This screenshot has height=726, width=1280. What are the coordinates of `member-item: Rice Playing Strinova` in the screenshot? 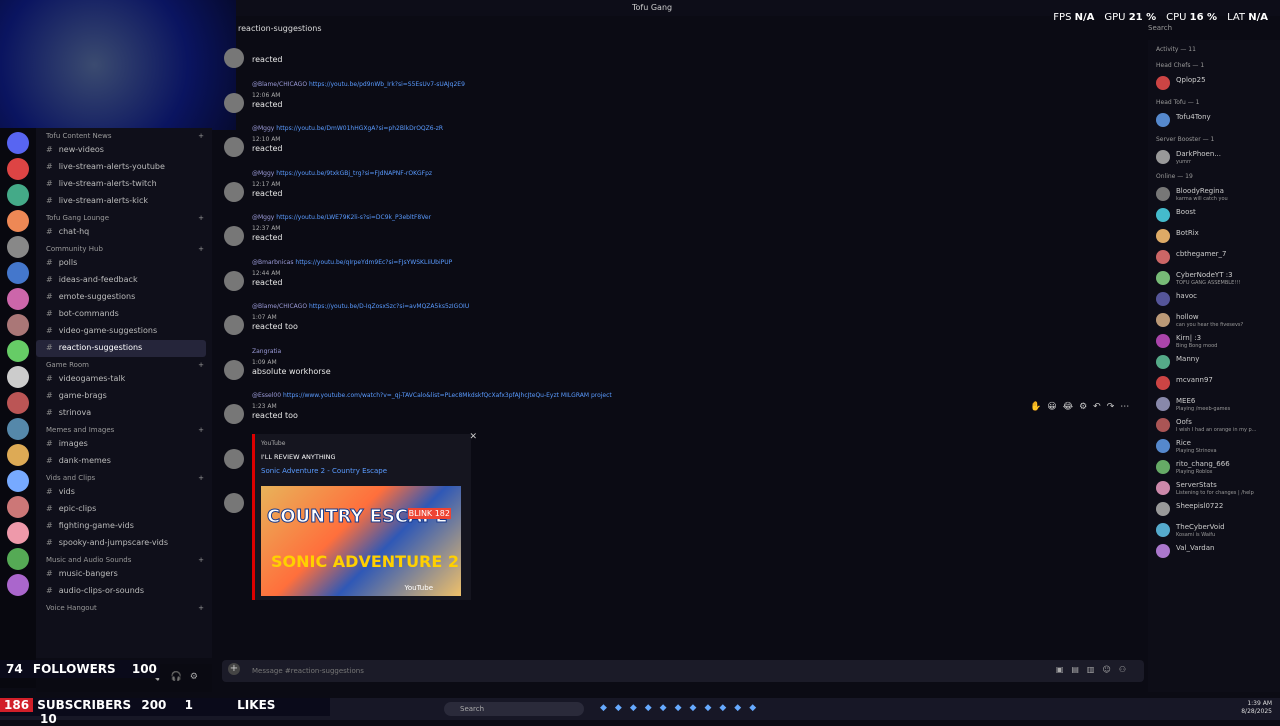 It's located at (1214, 445).